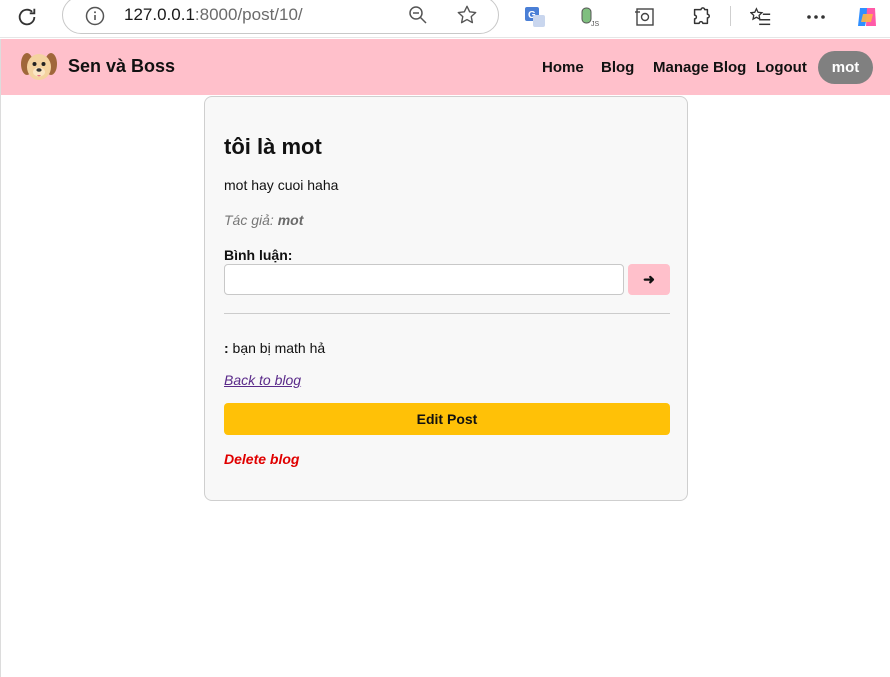 The height and width of the screenshot is (677, 890). I want to click on back-to-blog-link: Back to blog, so click(262, 380).